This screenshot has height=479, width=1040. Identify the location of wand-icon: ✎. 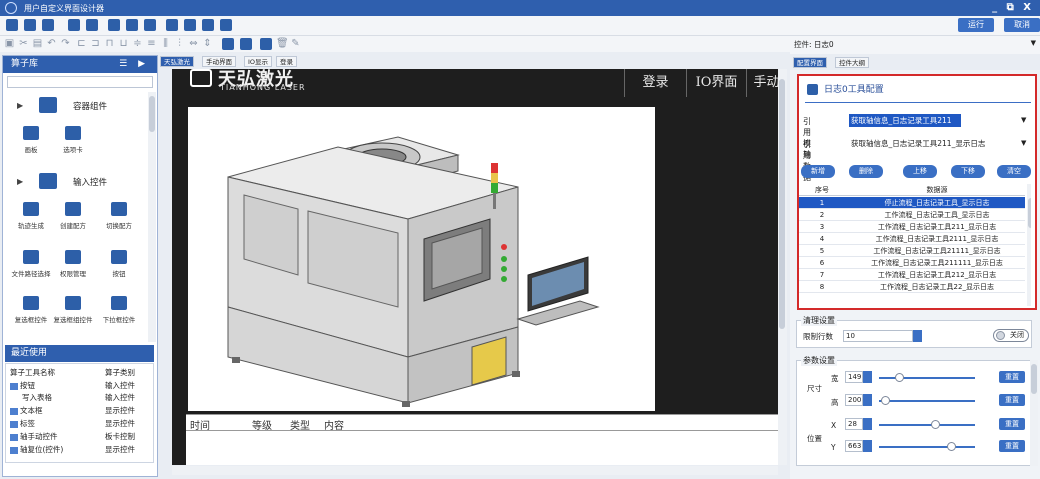
(295, 43).